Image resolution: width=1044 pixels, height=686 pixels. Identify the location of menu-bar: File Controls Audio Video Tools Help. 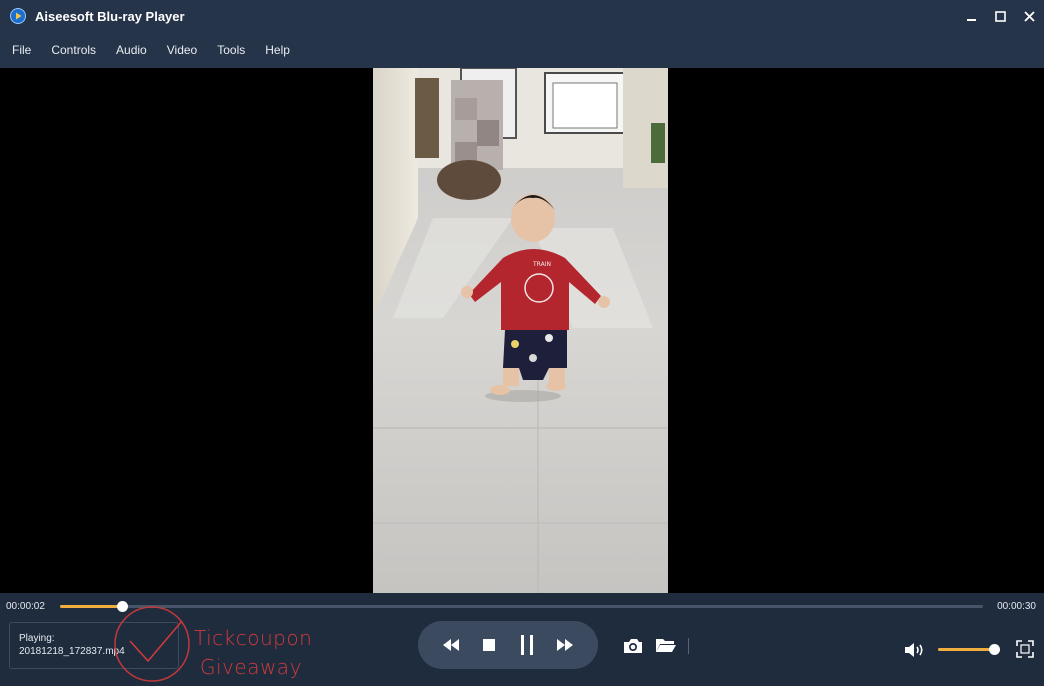
(522, 50).